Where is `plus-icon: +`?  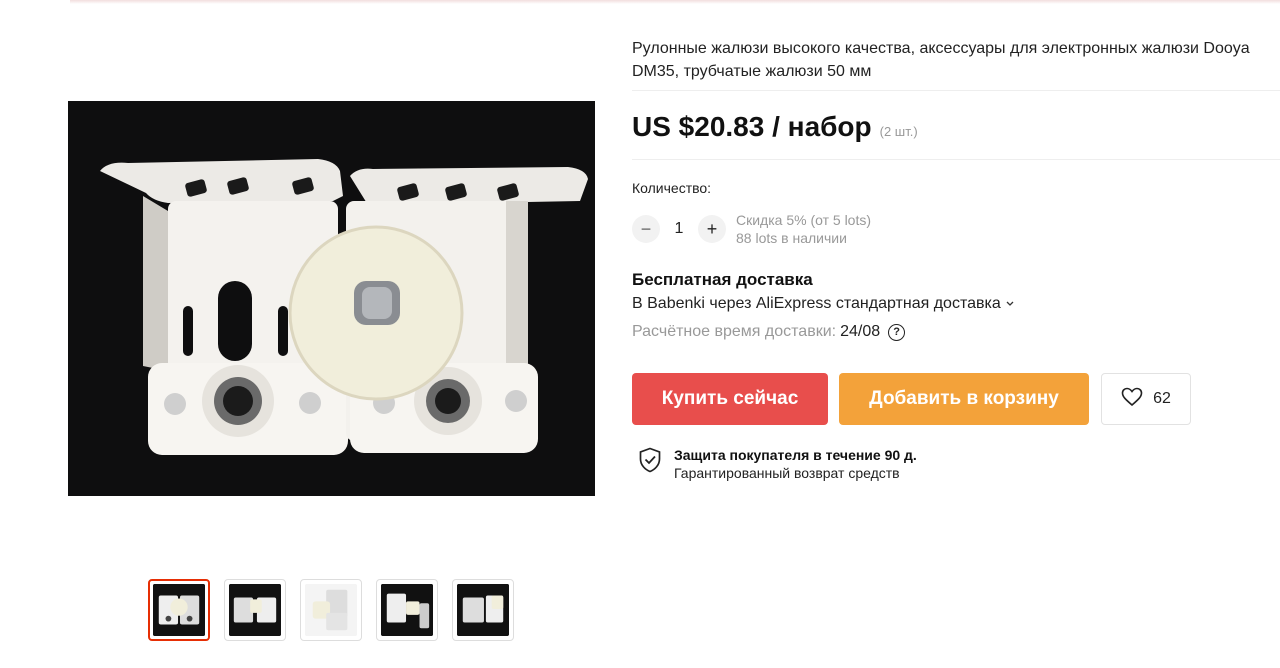 plus-icon: + is located at coordinates (712, 228).